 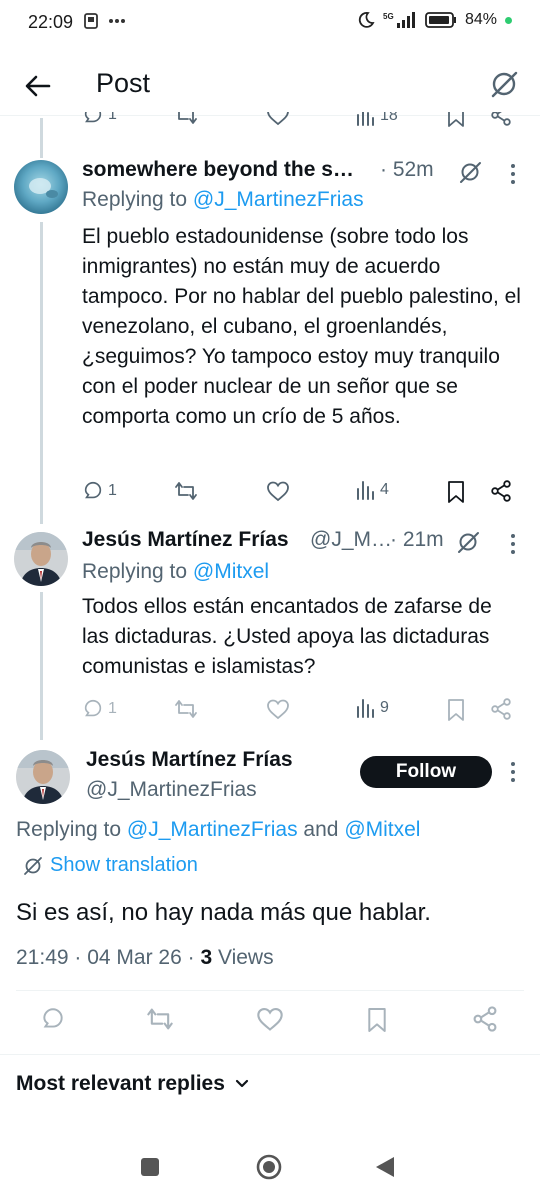 I want to click on grok-button, so click(x=504, y=84).